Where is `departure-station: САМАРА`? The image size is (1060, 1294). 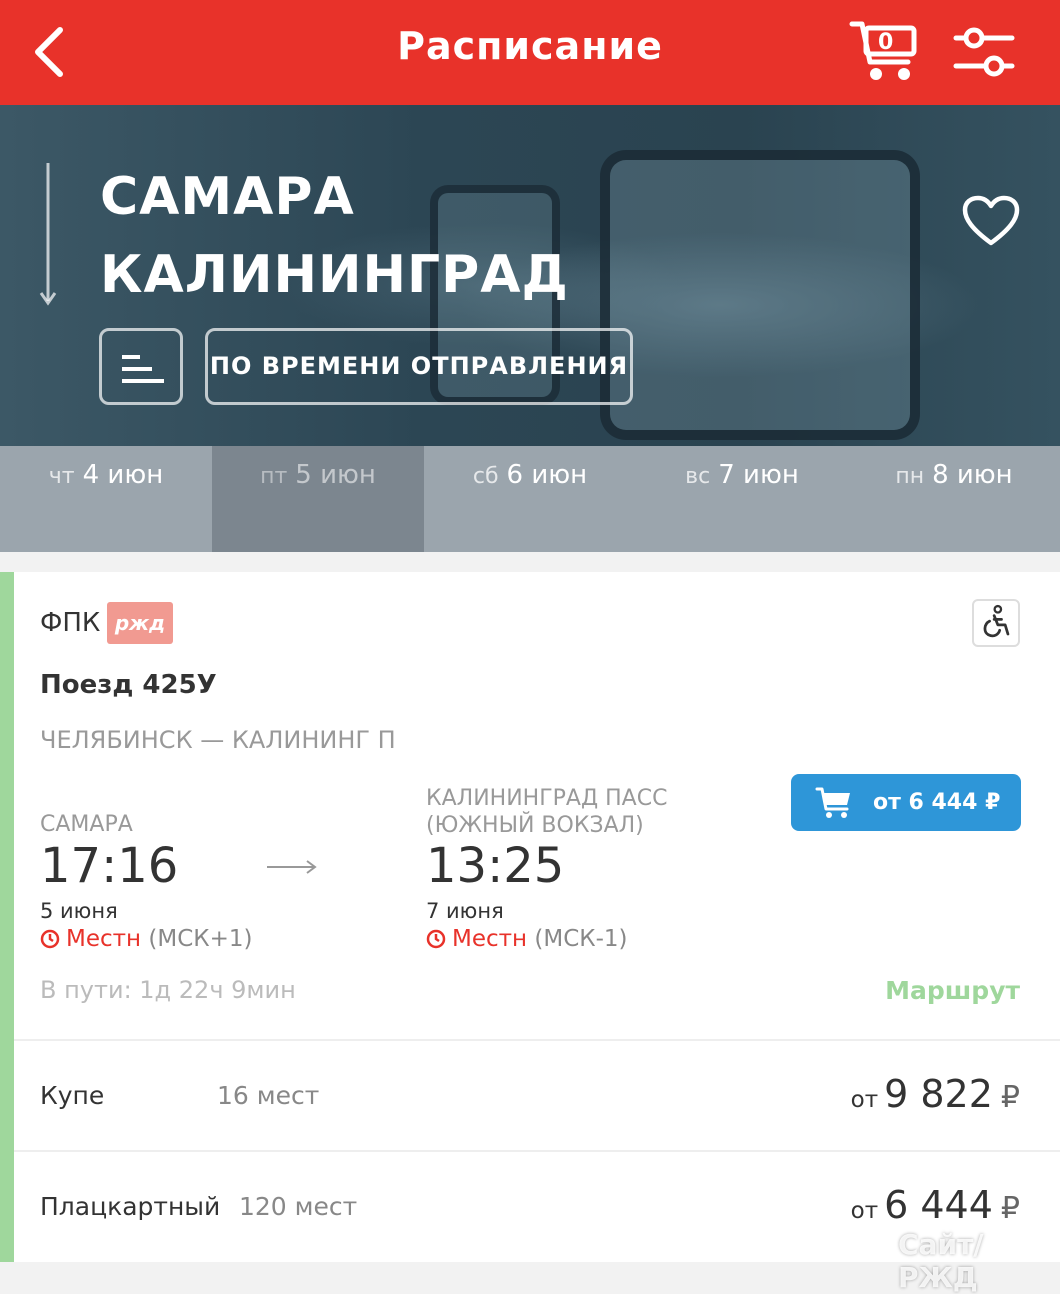 departure-station: САМАРА is located at coordinates (86, 824).